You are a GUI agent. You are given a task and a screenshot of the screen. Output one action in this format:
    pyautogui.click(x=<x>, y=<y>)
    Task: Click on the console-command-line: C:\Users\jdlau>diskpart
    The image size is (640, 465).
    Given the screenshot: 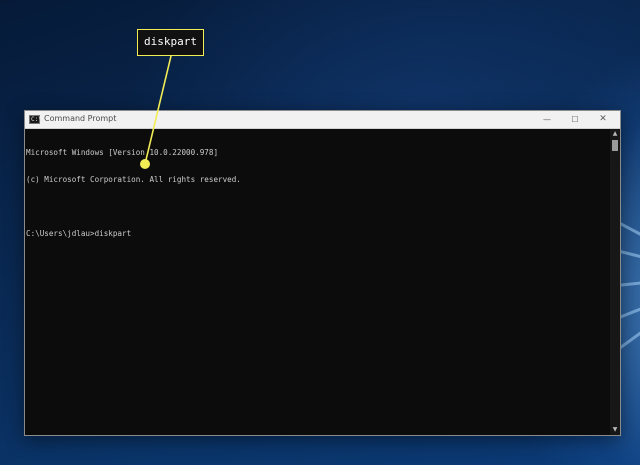 What is the action you would take?
    pyautogui.click(x=318, y=233)
    